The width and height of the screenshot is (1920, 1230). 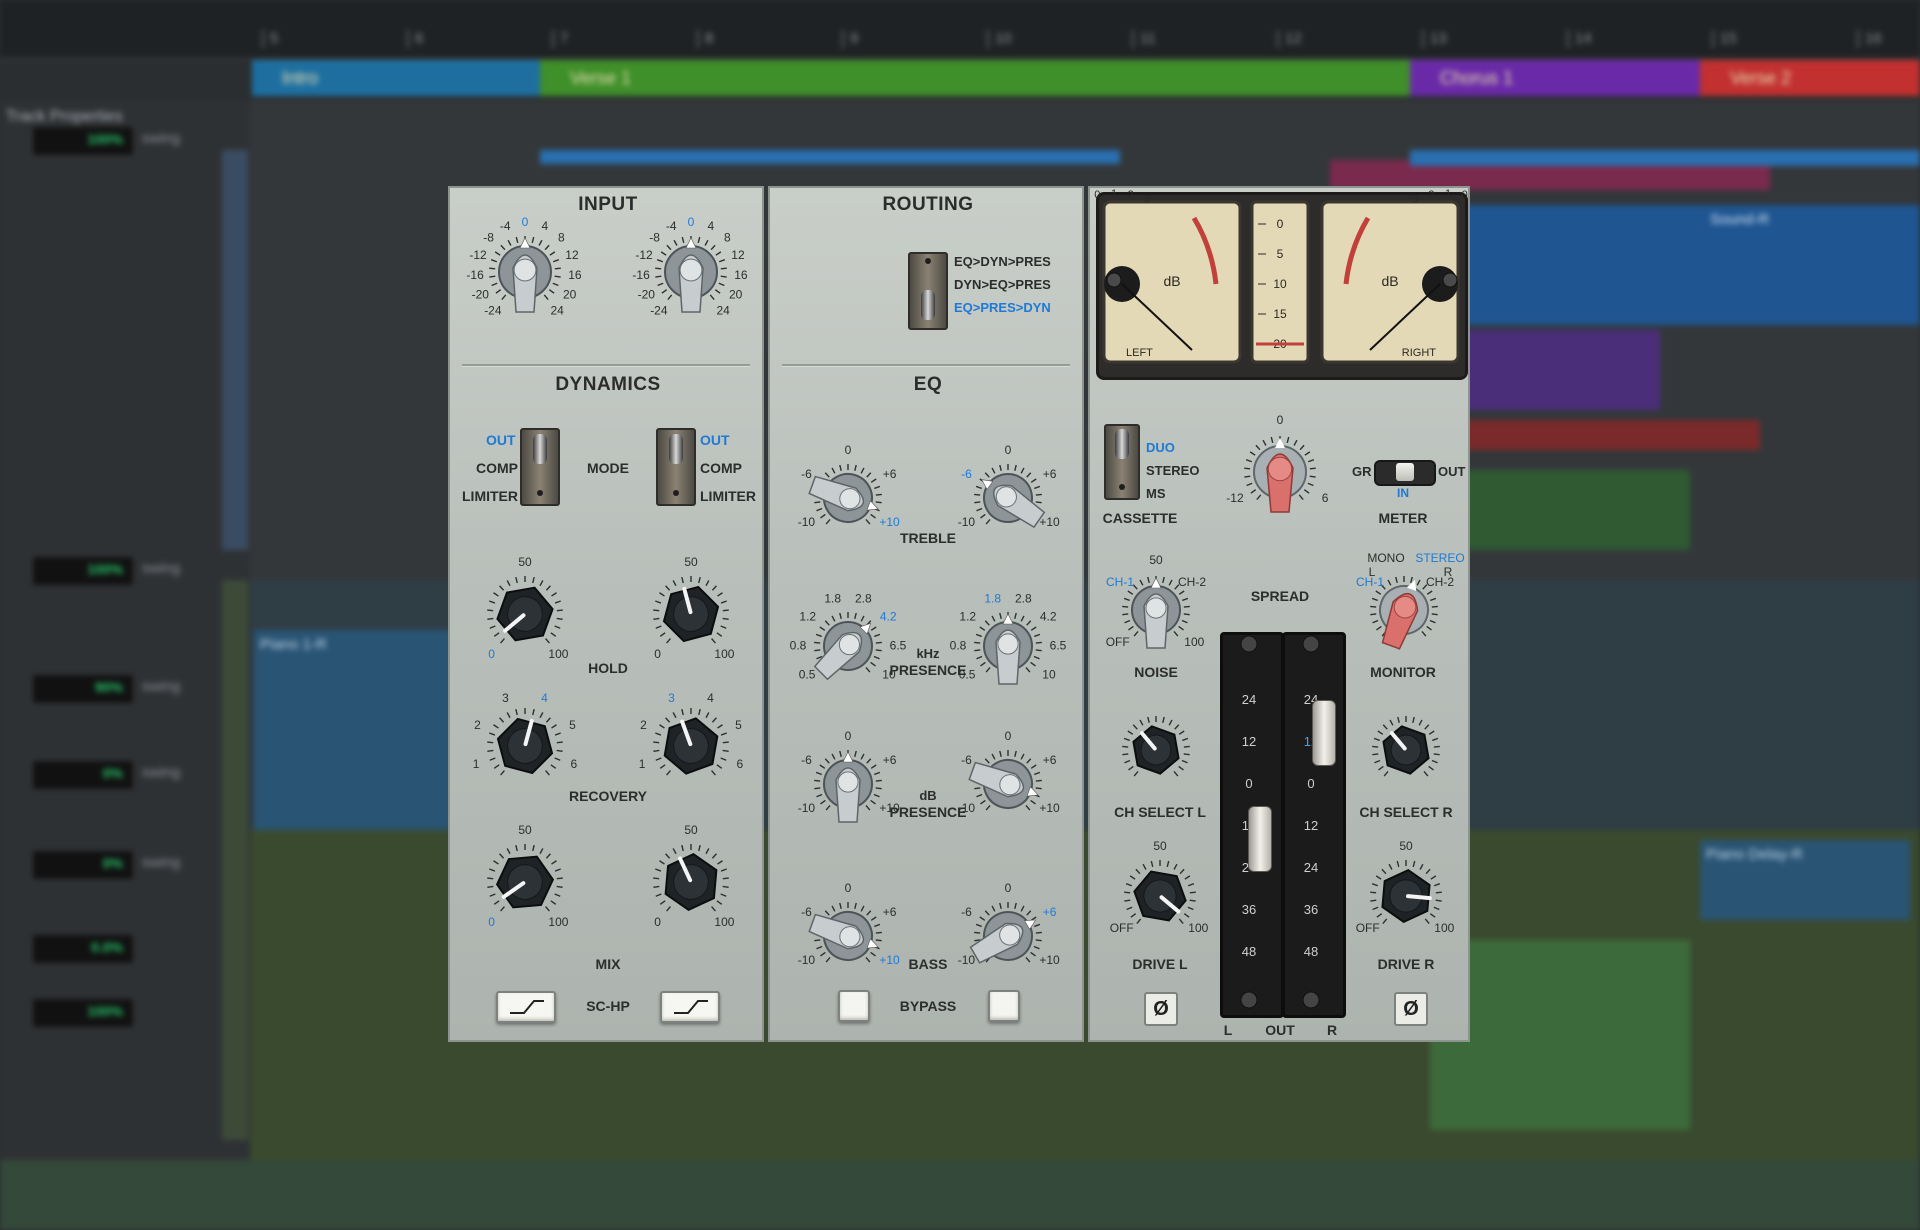 What do you see at coordinates (526, 1007) in the screenshot?
I see `sc-hp-left-button` at bounding box center [526, 1007].